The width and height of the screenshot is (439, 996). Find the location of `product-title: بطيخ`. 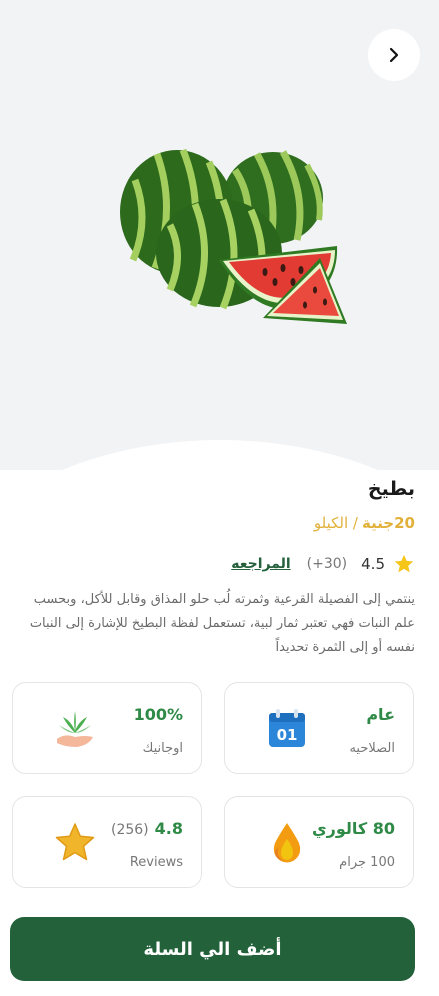

product-title: بطيخ is located at coordinates (391, 489).